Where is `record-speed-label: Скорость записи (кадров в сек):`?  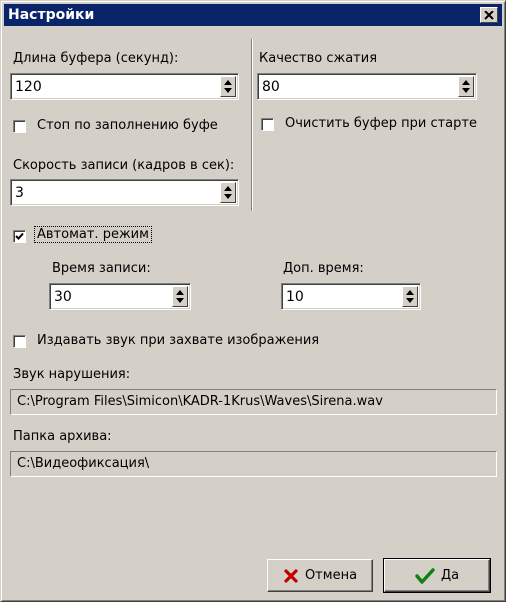
record-speed-label: Скорость записи (кадров в сек): is located at coordinates (124, 165).